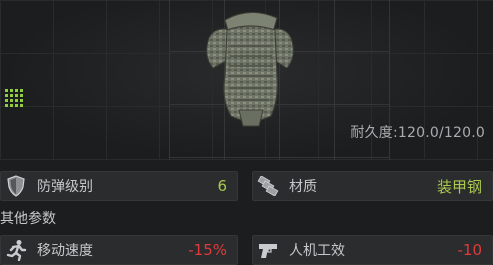 The image size is (493, 265). I want to click on stat-ergonomics: 人机工效 -10, so click(372, 250).